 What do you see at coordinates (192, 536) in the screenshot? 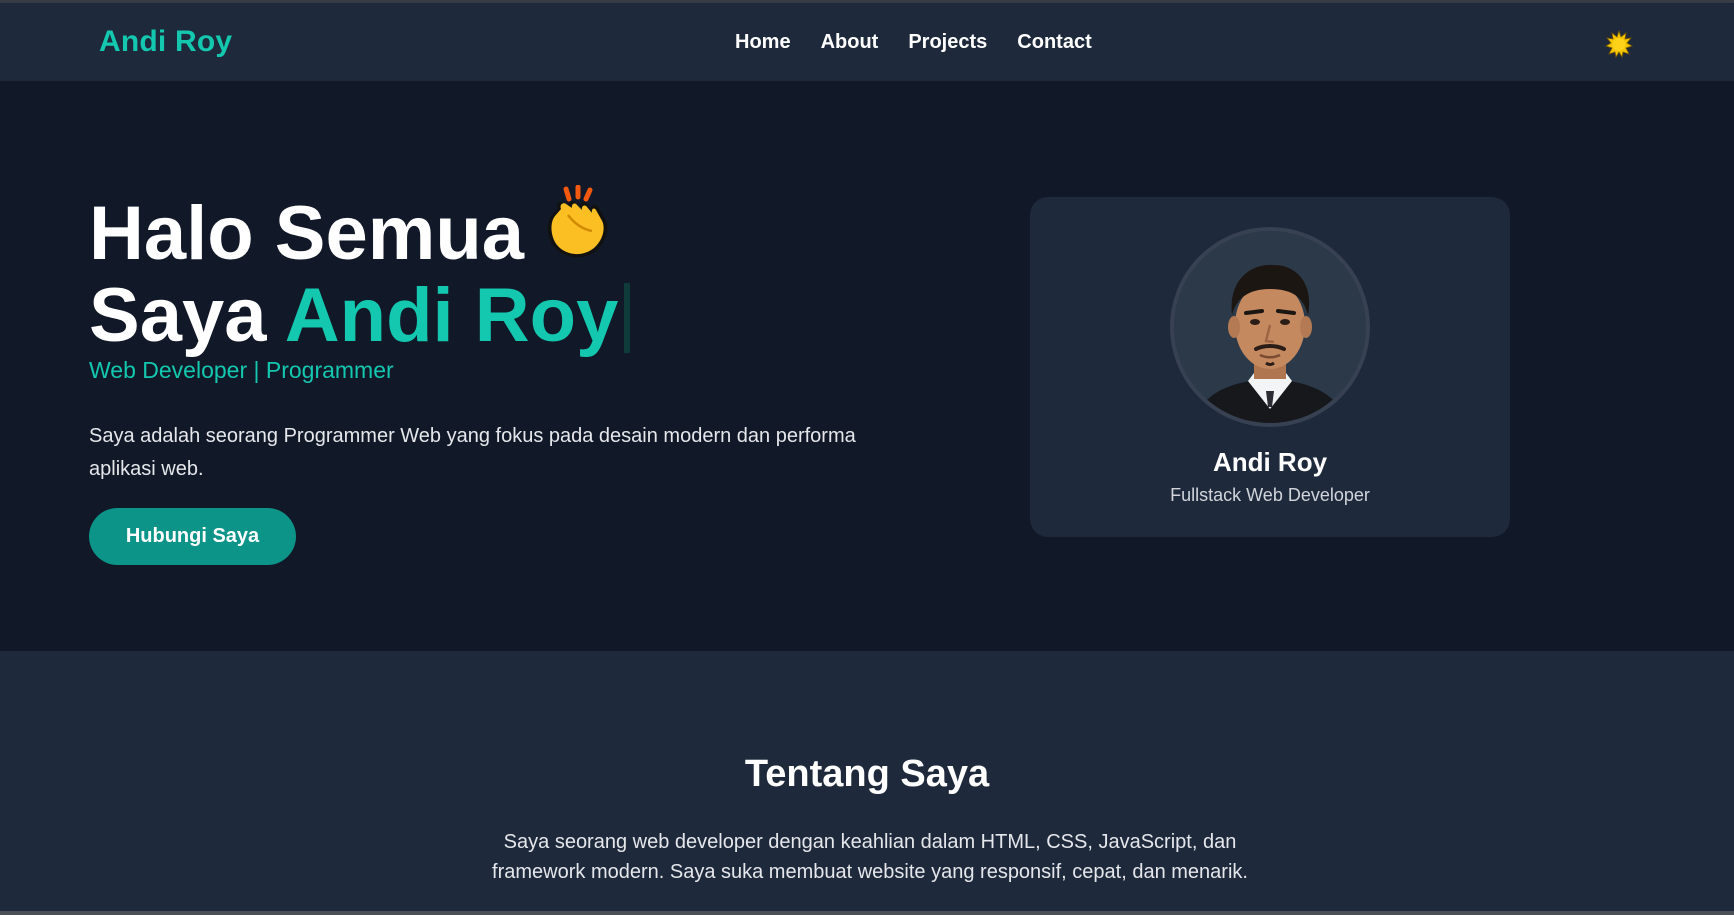
I see `contact-me-button: Hubungi Saya` at bounding box center [192, 536].